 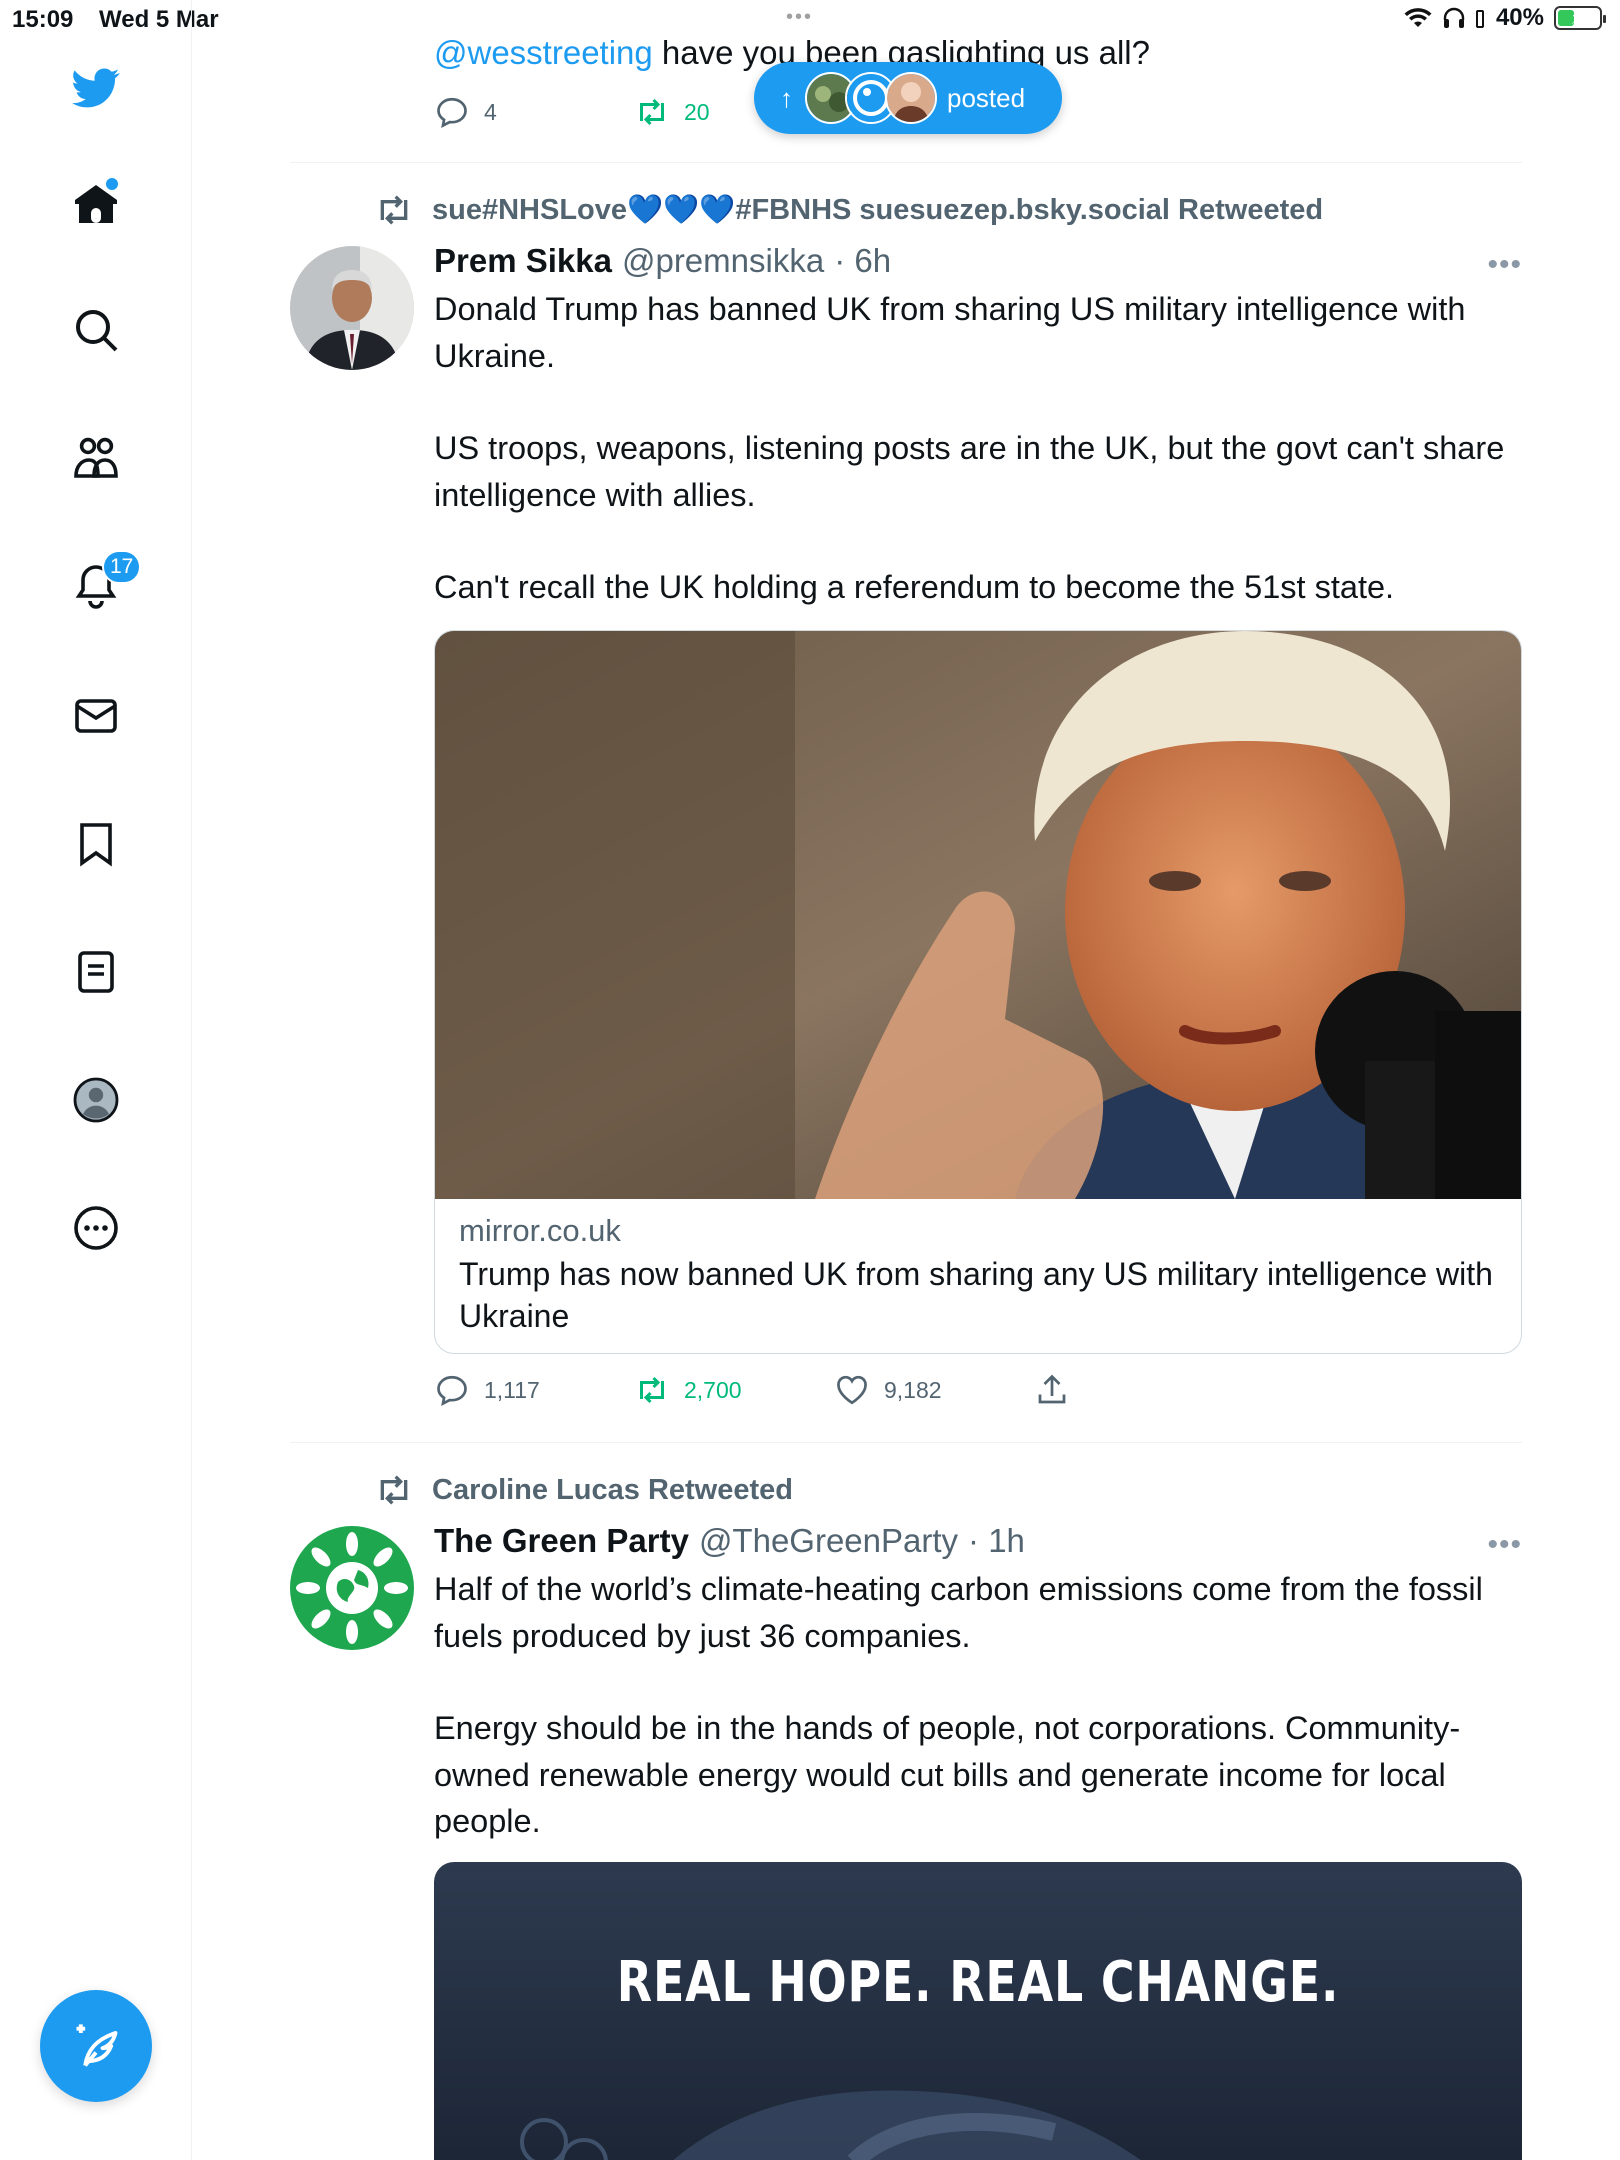 I want to click on new-posts-label: posted, so click(x=986, y=97).